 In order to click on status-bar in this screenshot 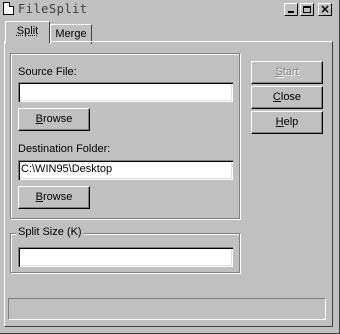, I will do `click(167, 309)`.